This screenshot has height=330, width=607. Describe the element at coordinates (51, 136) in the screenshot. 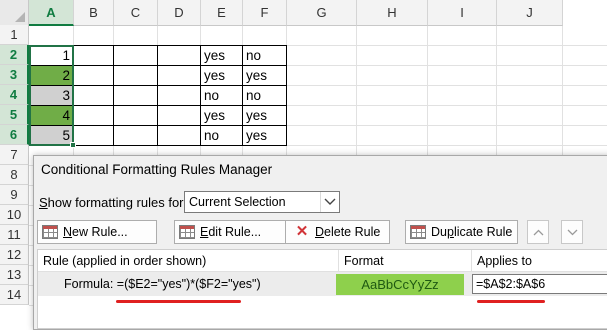

I see `cell-a6: 5` at that location.